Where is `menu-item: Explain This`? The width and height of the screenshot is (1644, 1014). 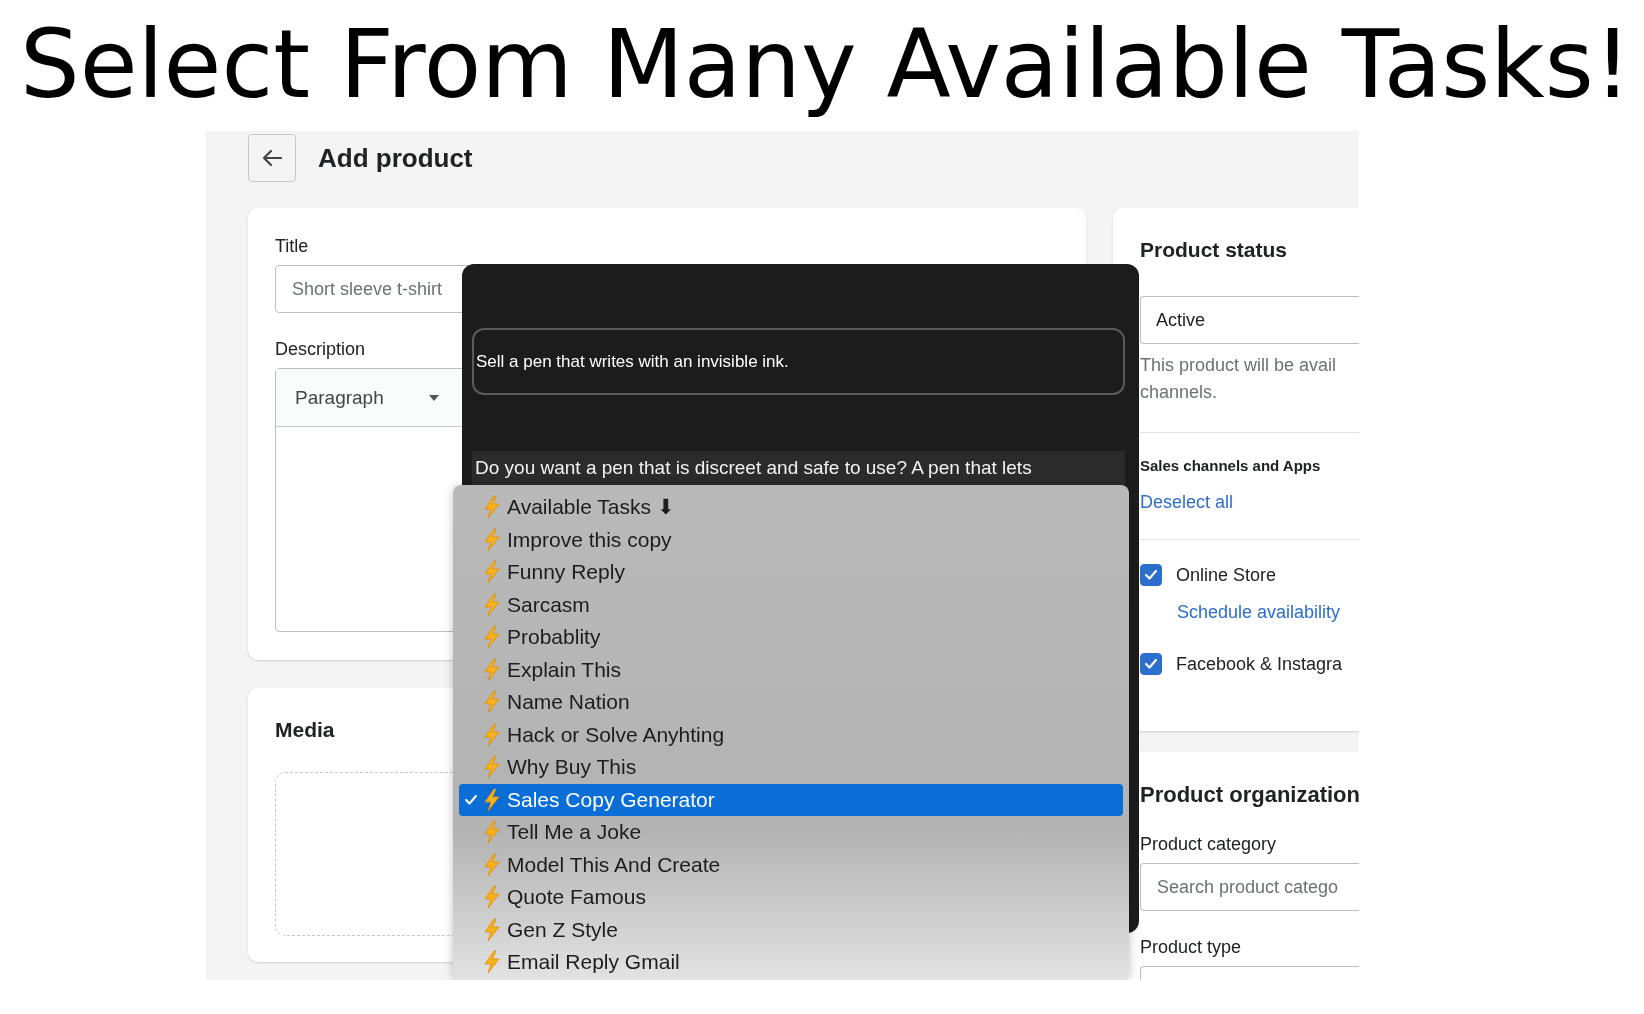 menu-item: Explain This is located at coordinates (791, 669).